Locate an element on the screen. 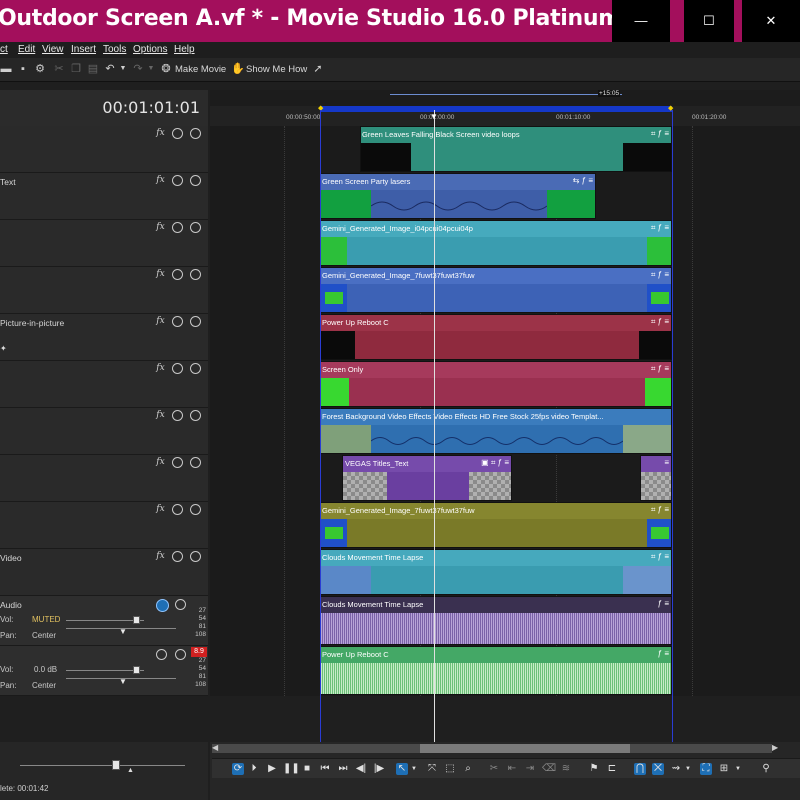 The width and height of the screenshot is (800, 800). clip-menu-icons: ⇆ ƒ ≡ is located at coordinates (583, 180).